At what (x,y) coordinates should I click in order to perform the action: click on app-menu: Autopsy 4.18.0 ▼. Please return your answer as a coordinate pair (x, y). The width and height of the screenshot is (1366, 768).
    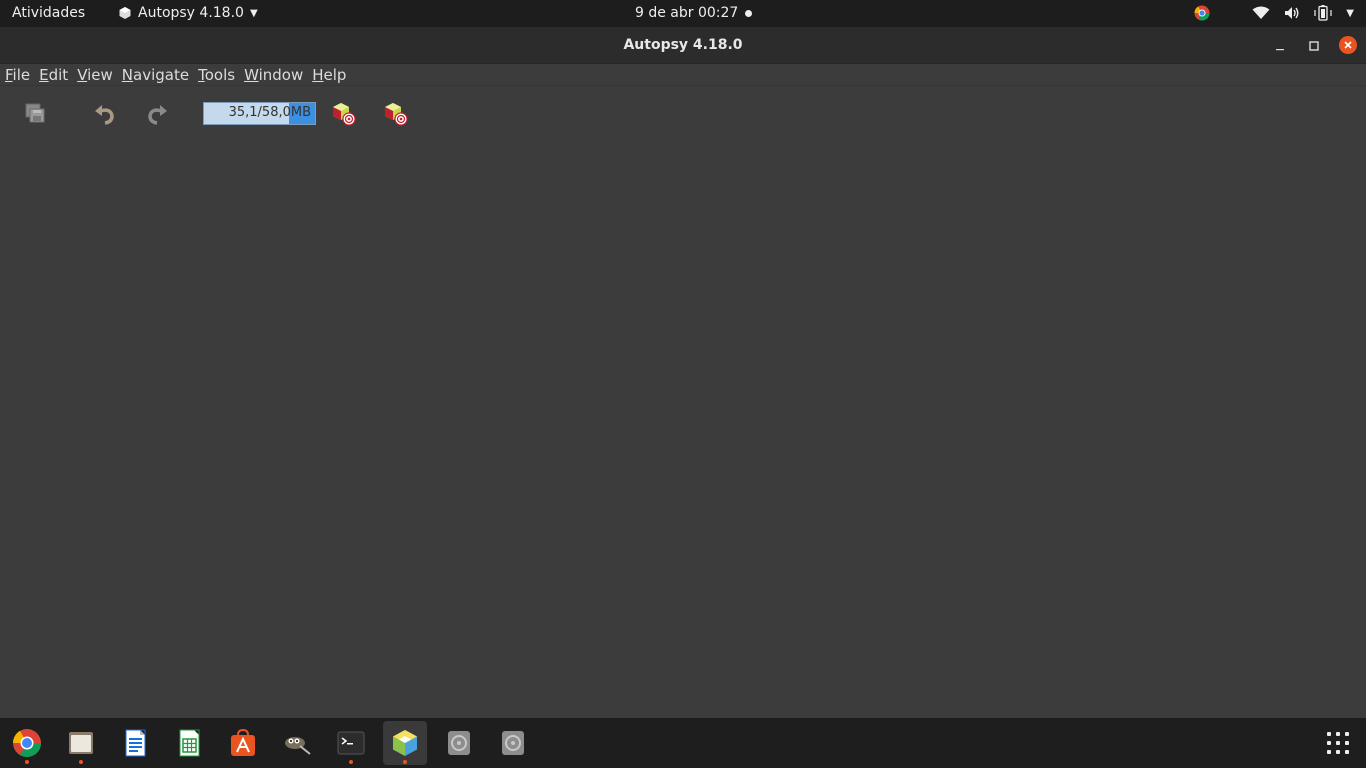
    Looking at the image, I should click on (188, 13).